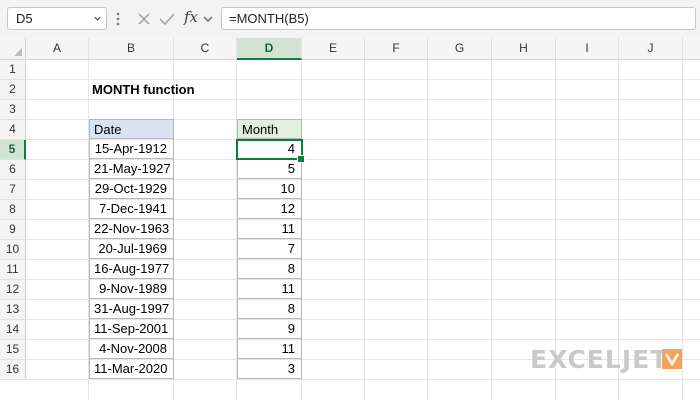 This screenshot has width=700, height=400. Describe the element at coordinates (333, 48) in the screenshot. I see `column-header-e: E` at that location.